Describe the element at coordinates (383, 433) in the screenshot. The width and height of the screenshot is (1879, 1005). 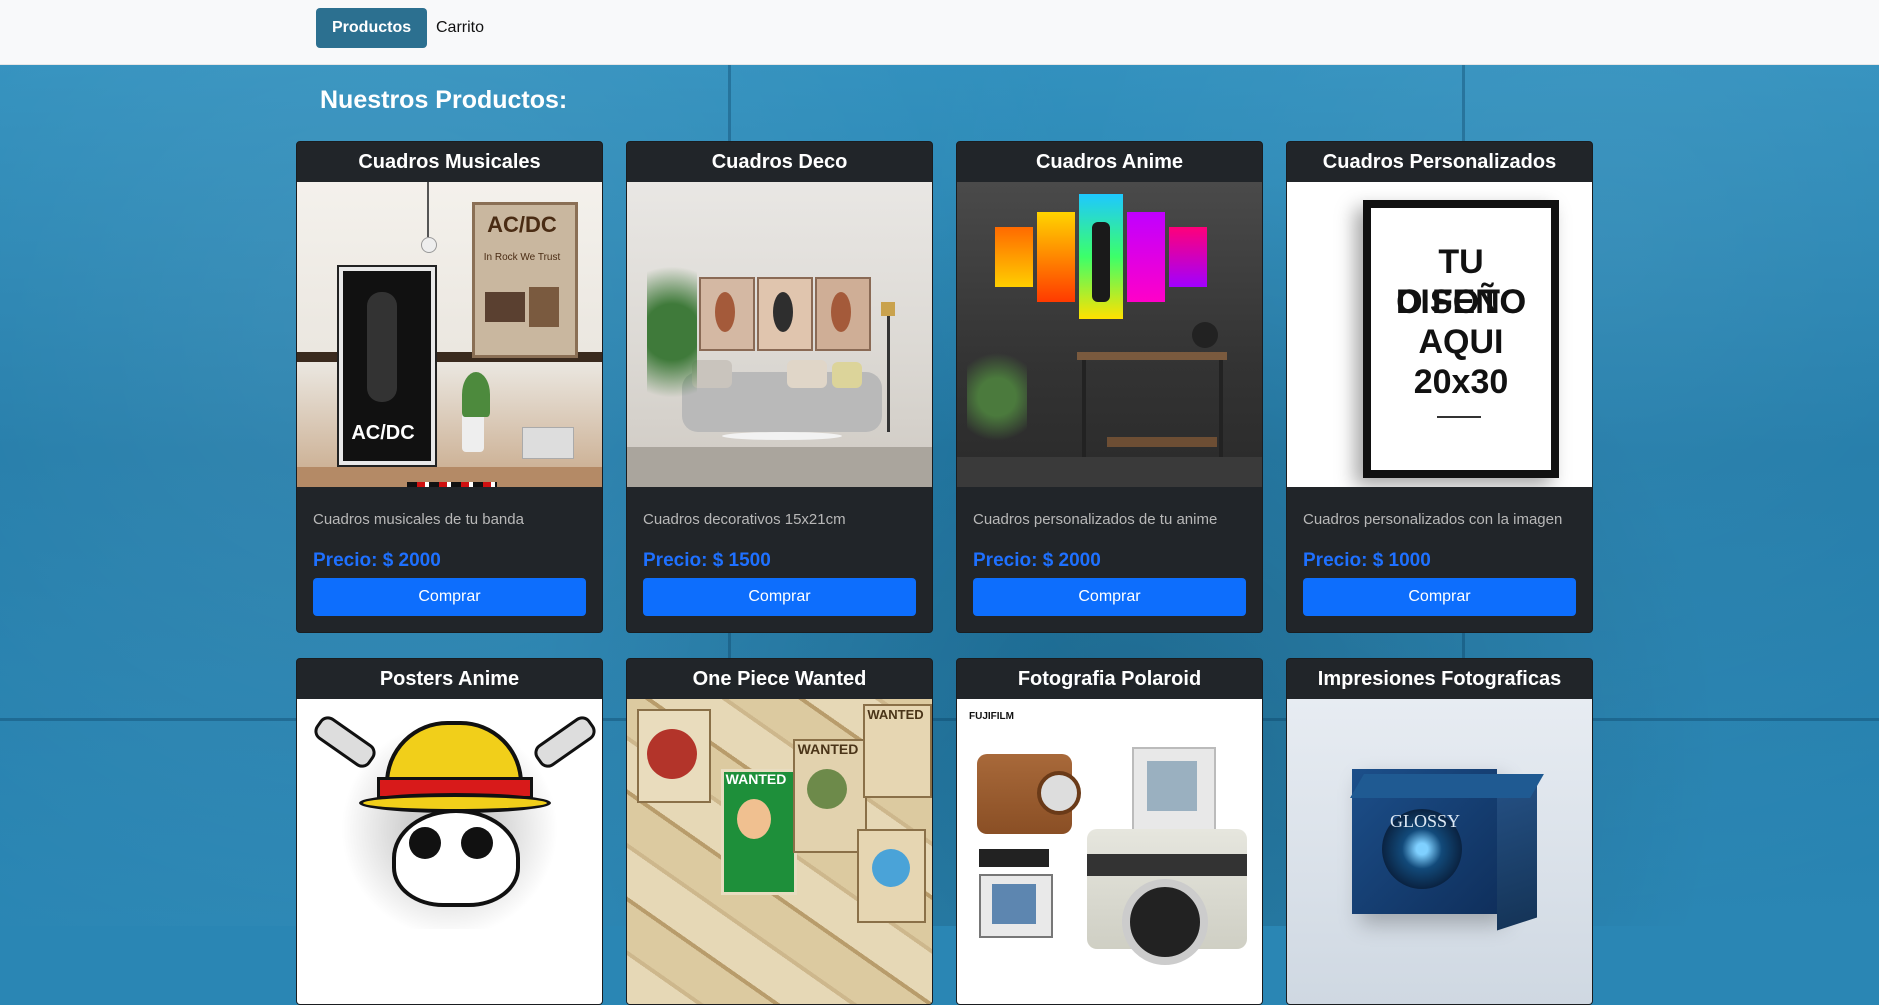
I see `acdc-logo-text: AC/DC` at that location.